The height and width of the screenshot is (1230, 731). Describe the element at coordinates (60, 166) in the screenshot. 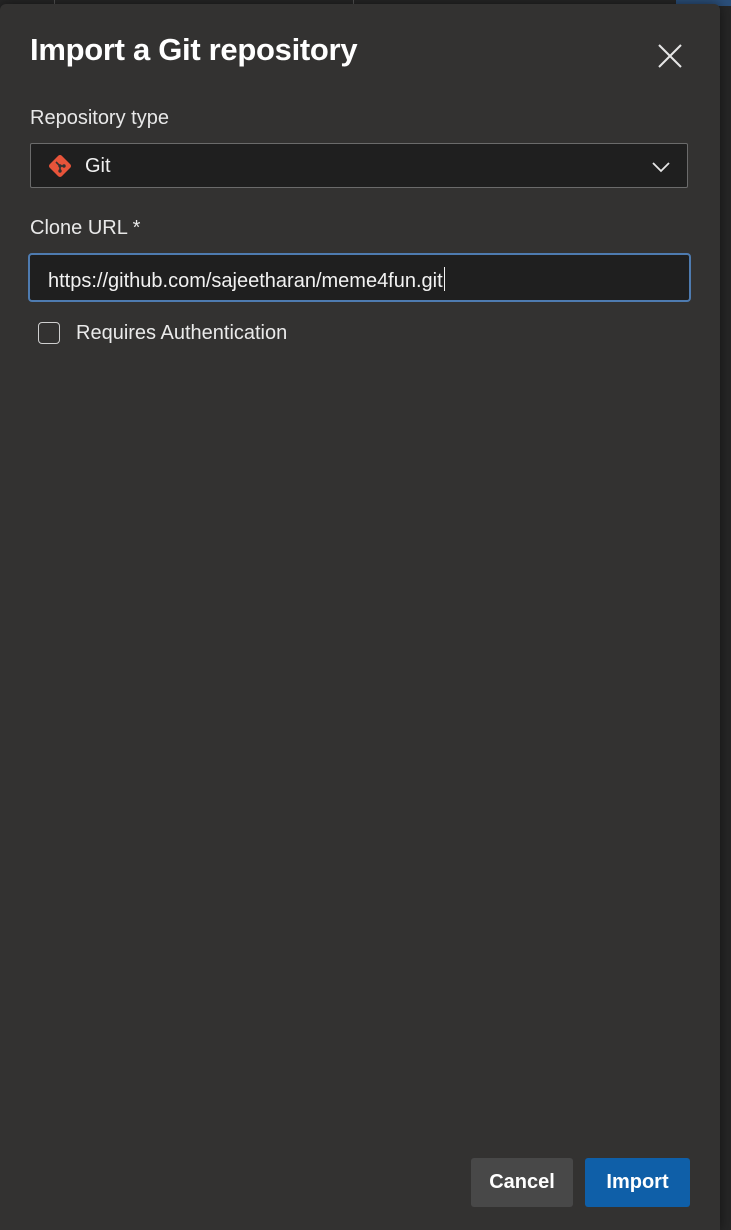

I see `git-icon` at that location.